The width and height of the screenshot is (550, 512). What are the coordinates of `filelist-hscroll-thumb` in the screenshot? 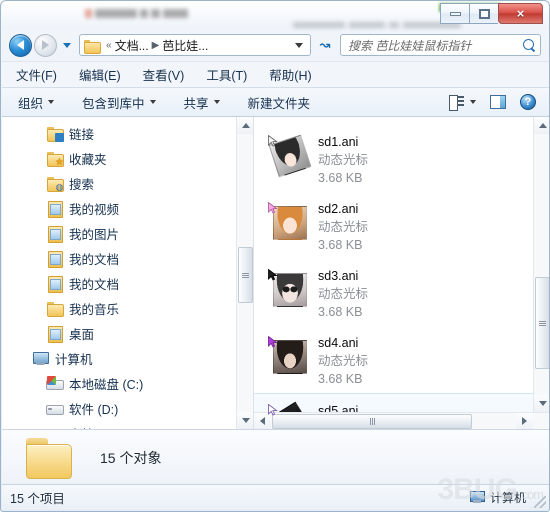 It's located at (372, 421).